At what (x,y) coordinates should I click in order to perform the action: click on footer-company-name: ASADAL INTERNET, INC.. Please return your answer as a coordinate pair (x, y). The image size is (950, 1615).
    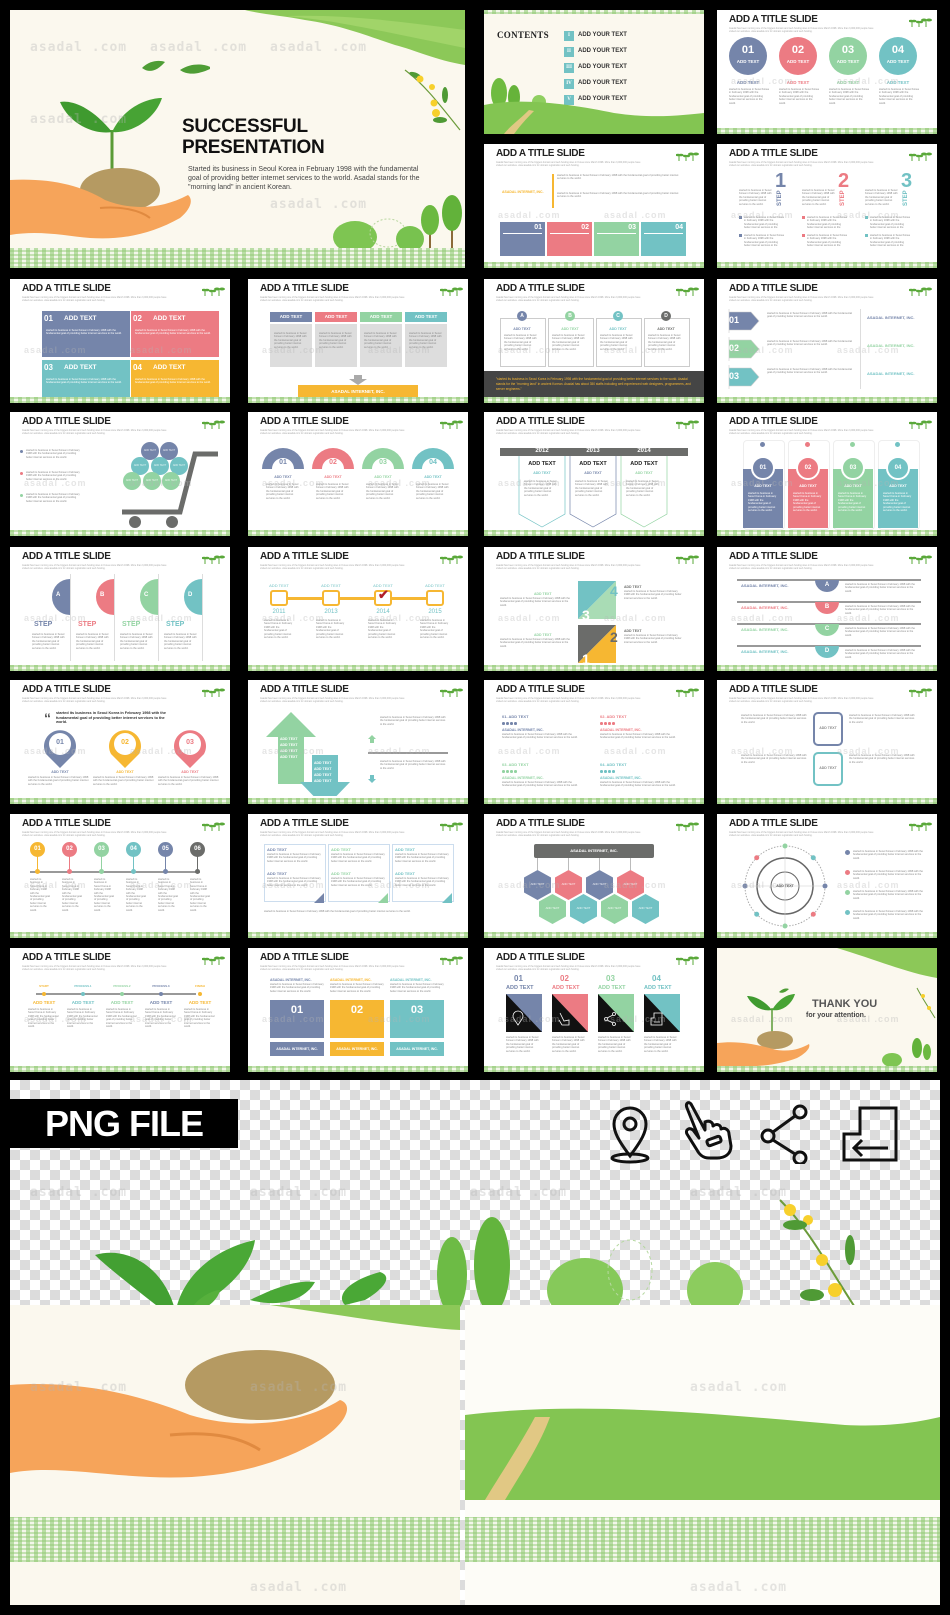
    Looking at the image, I should click on (417, 1048).